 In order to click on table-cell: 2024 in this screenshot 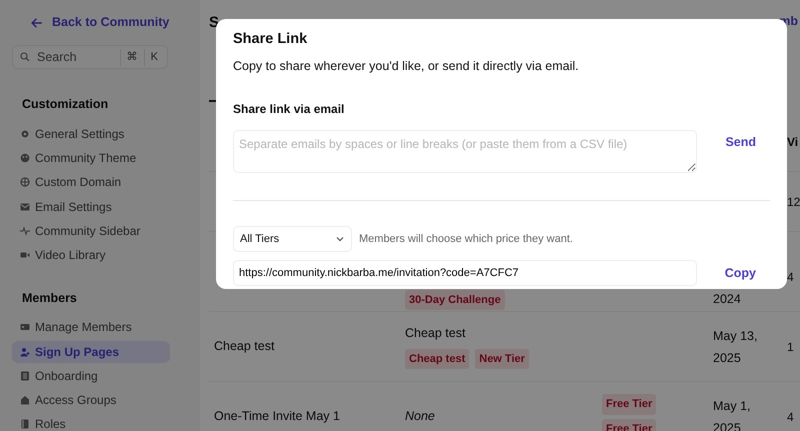, I will do `click(727, 299)`.